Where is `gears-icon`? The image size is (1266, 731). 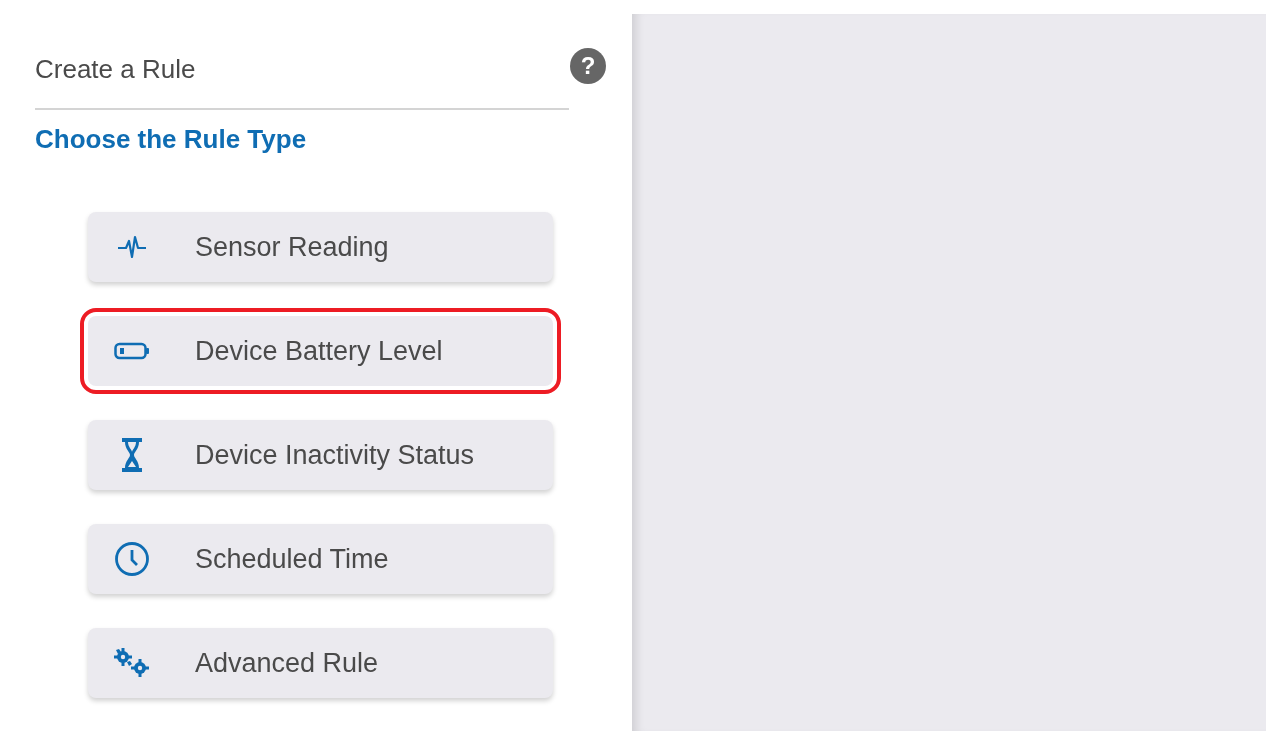
gears-icon is located at coordinates (132, 663).